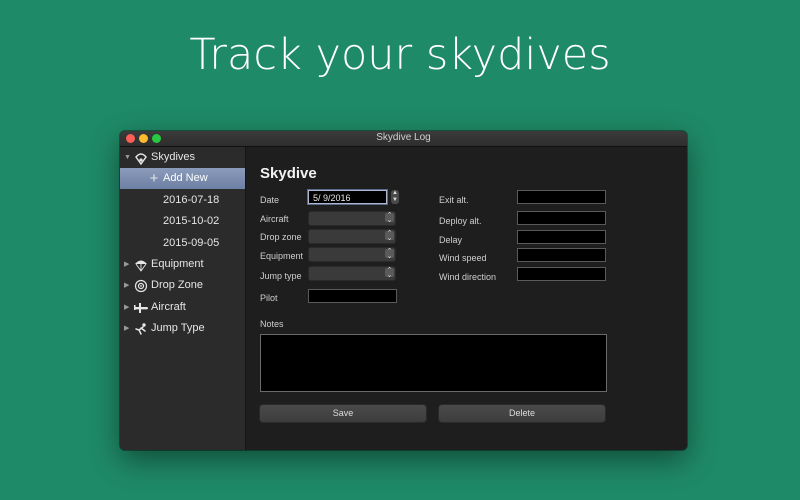  I want to click on sidebar-item-label: 2015-10-02, so click(191, 221).